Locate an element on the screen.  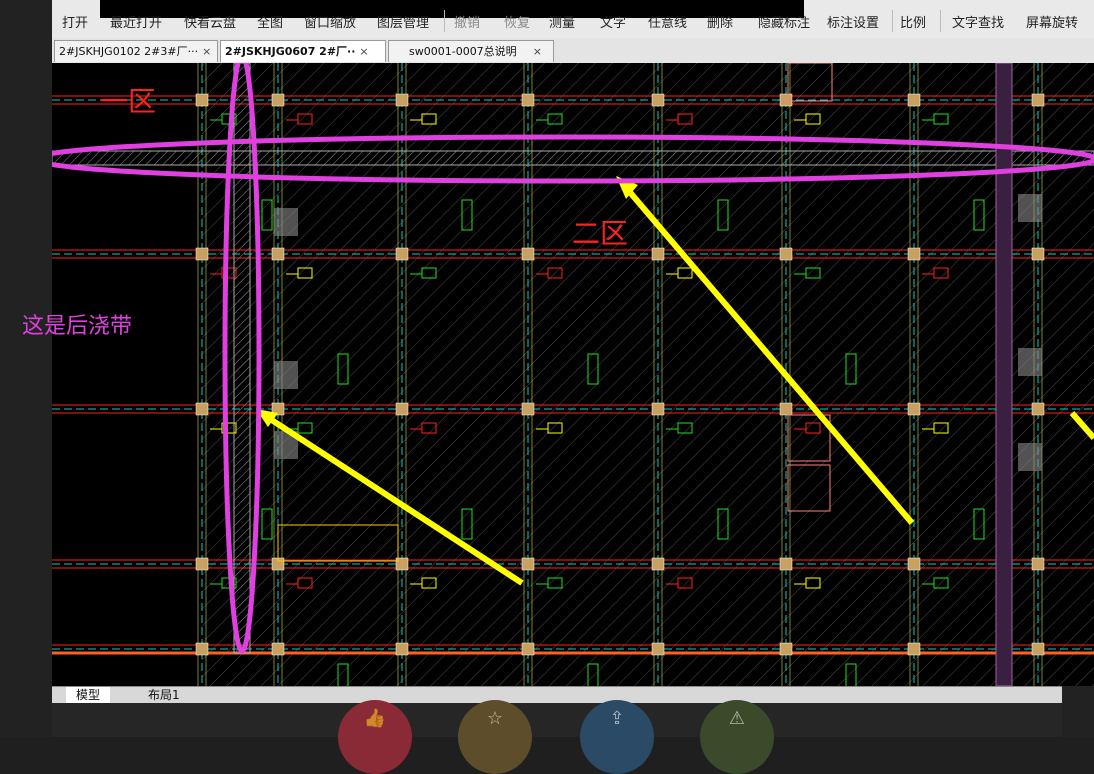
menu-window-zoom: 窗口缩放 is located at coordinates (330, 21).